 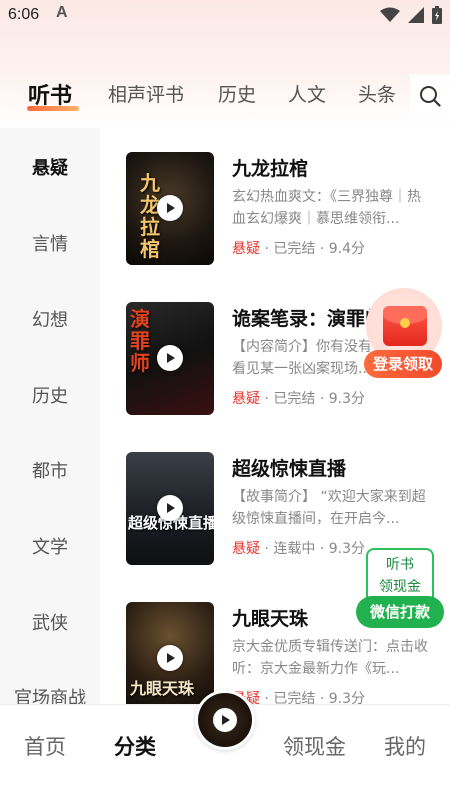 I want to click on wifi-icon, so click(x=390, y=14).